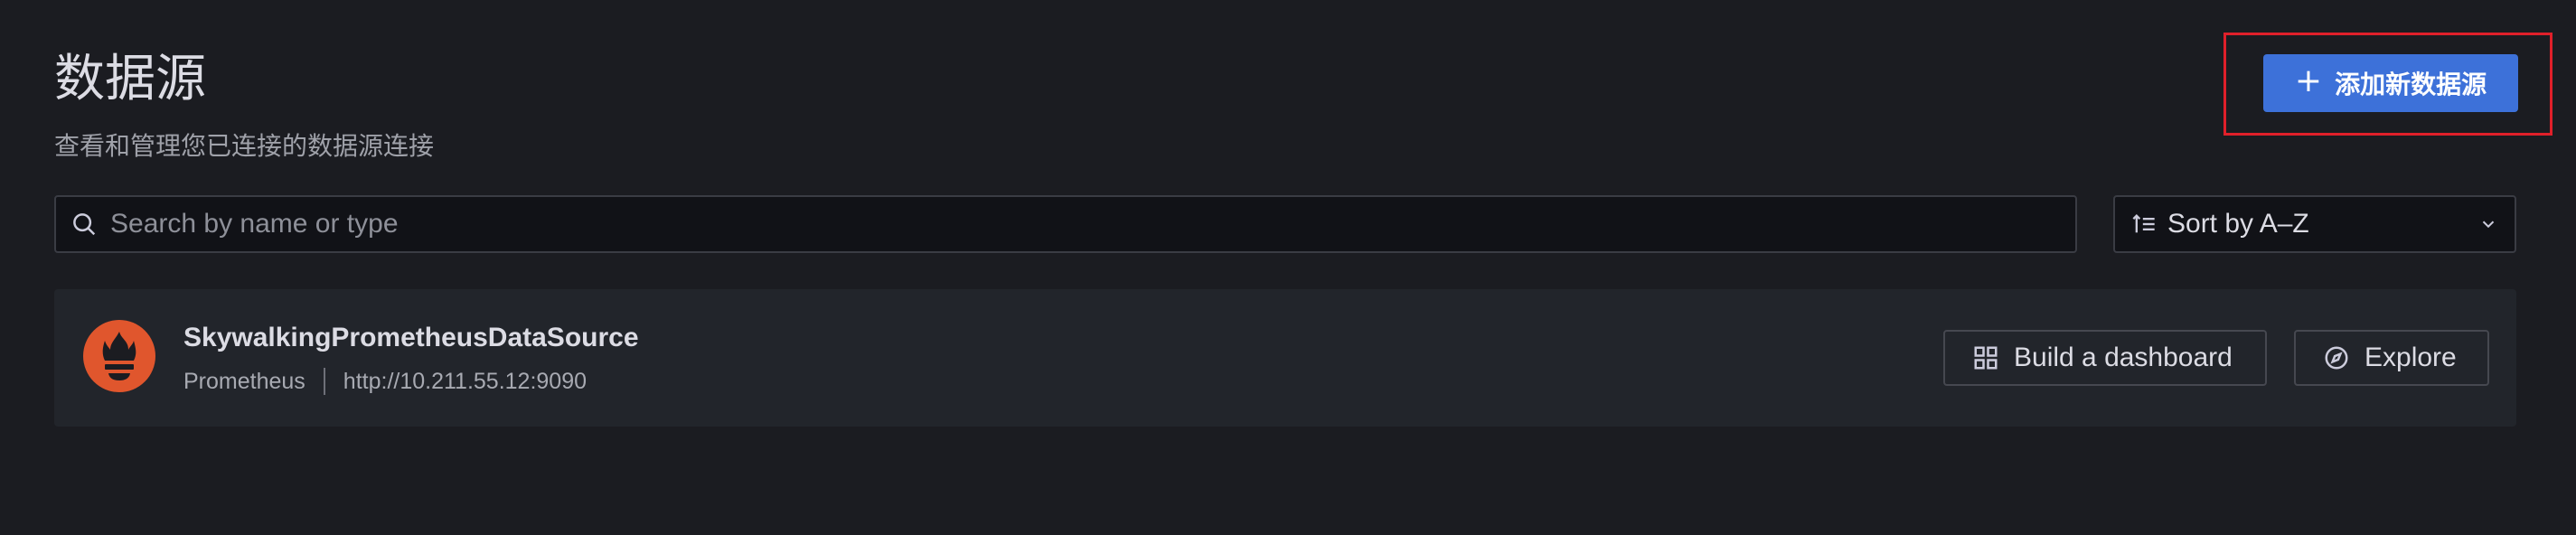  Describe the element at coordinates (324, 381) in the screenshot. I see `meta-divider` at that location.